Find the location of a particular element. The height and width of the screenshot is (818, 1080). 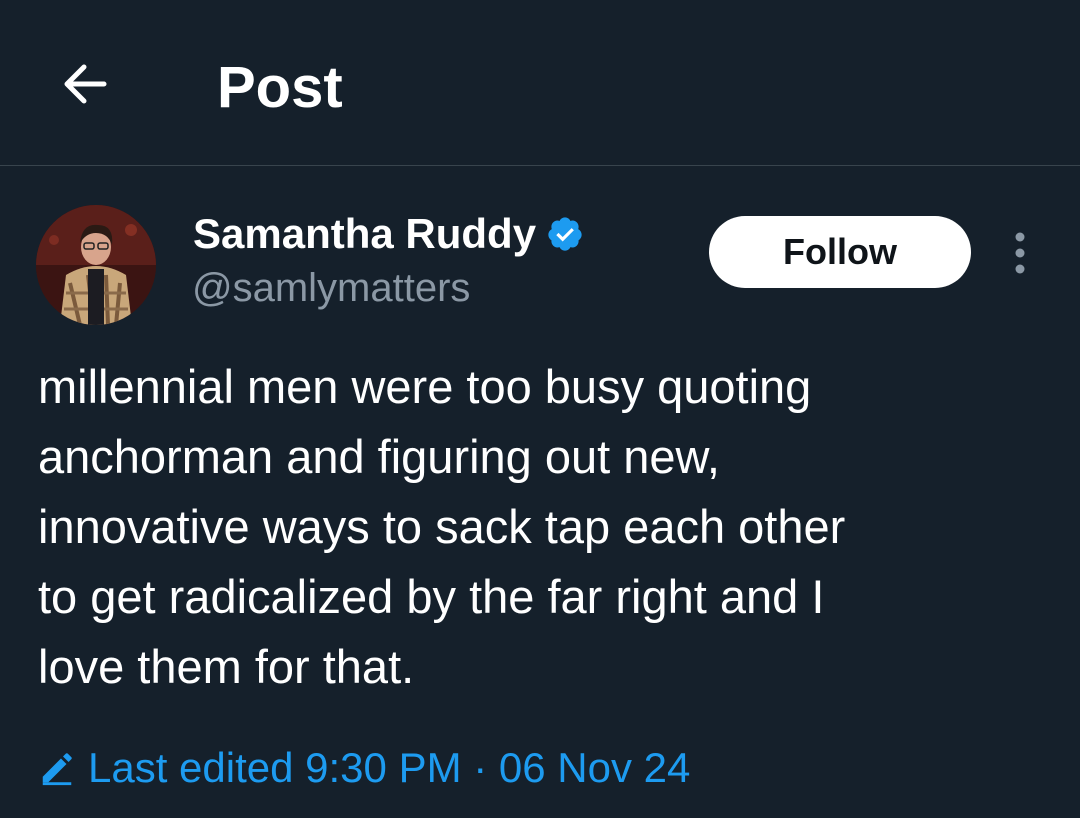

follow-button: Follow is located at coordinates (840, 252).